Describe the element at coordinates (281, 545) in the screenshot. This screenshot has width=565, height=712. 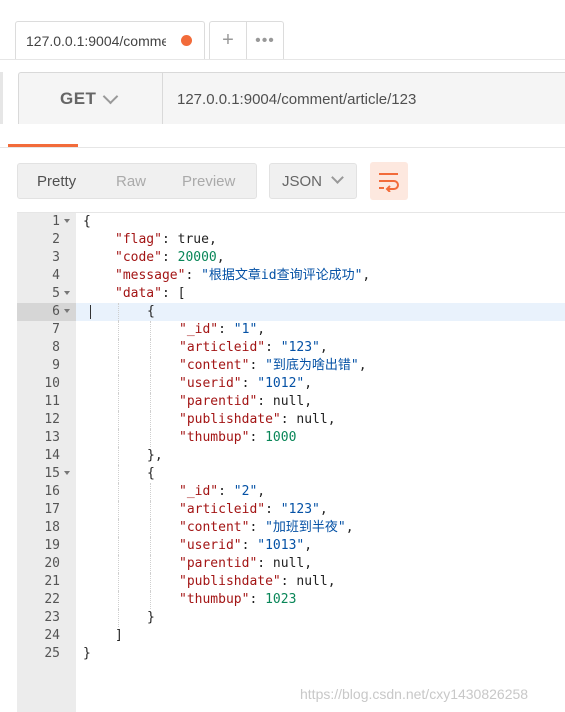
I see `json-string: "1013"` at that location.